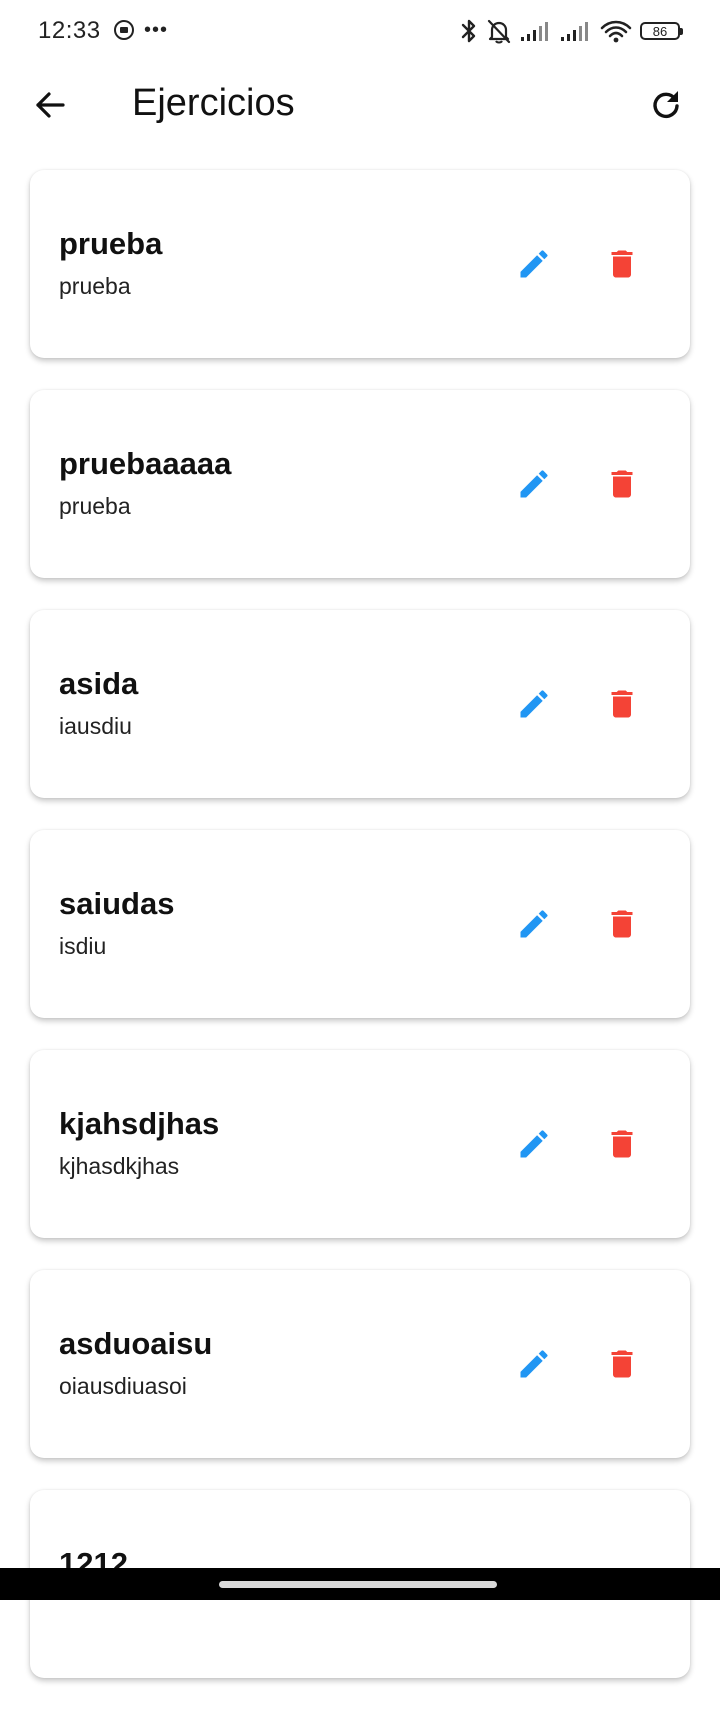  I want to click on exercise-name: saiudas, so click(117, 903).